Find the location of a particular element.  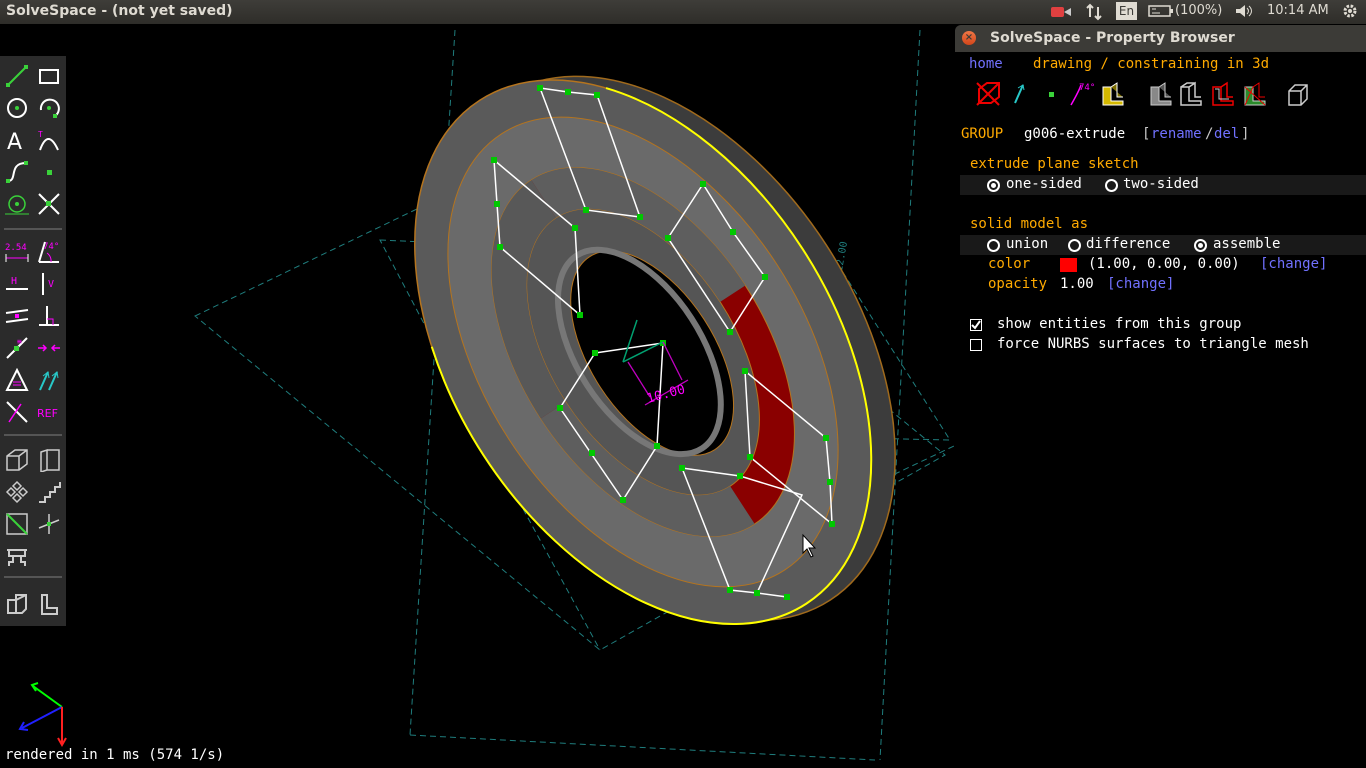

show-constraints-icon: 74° is located at coordinates (1082, 94).